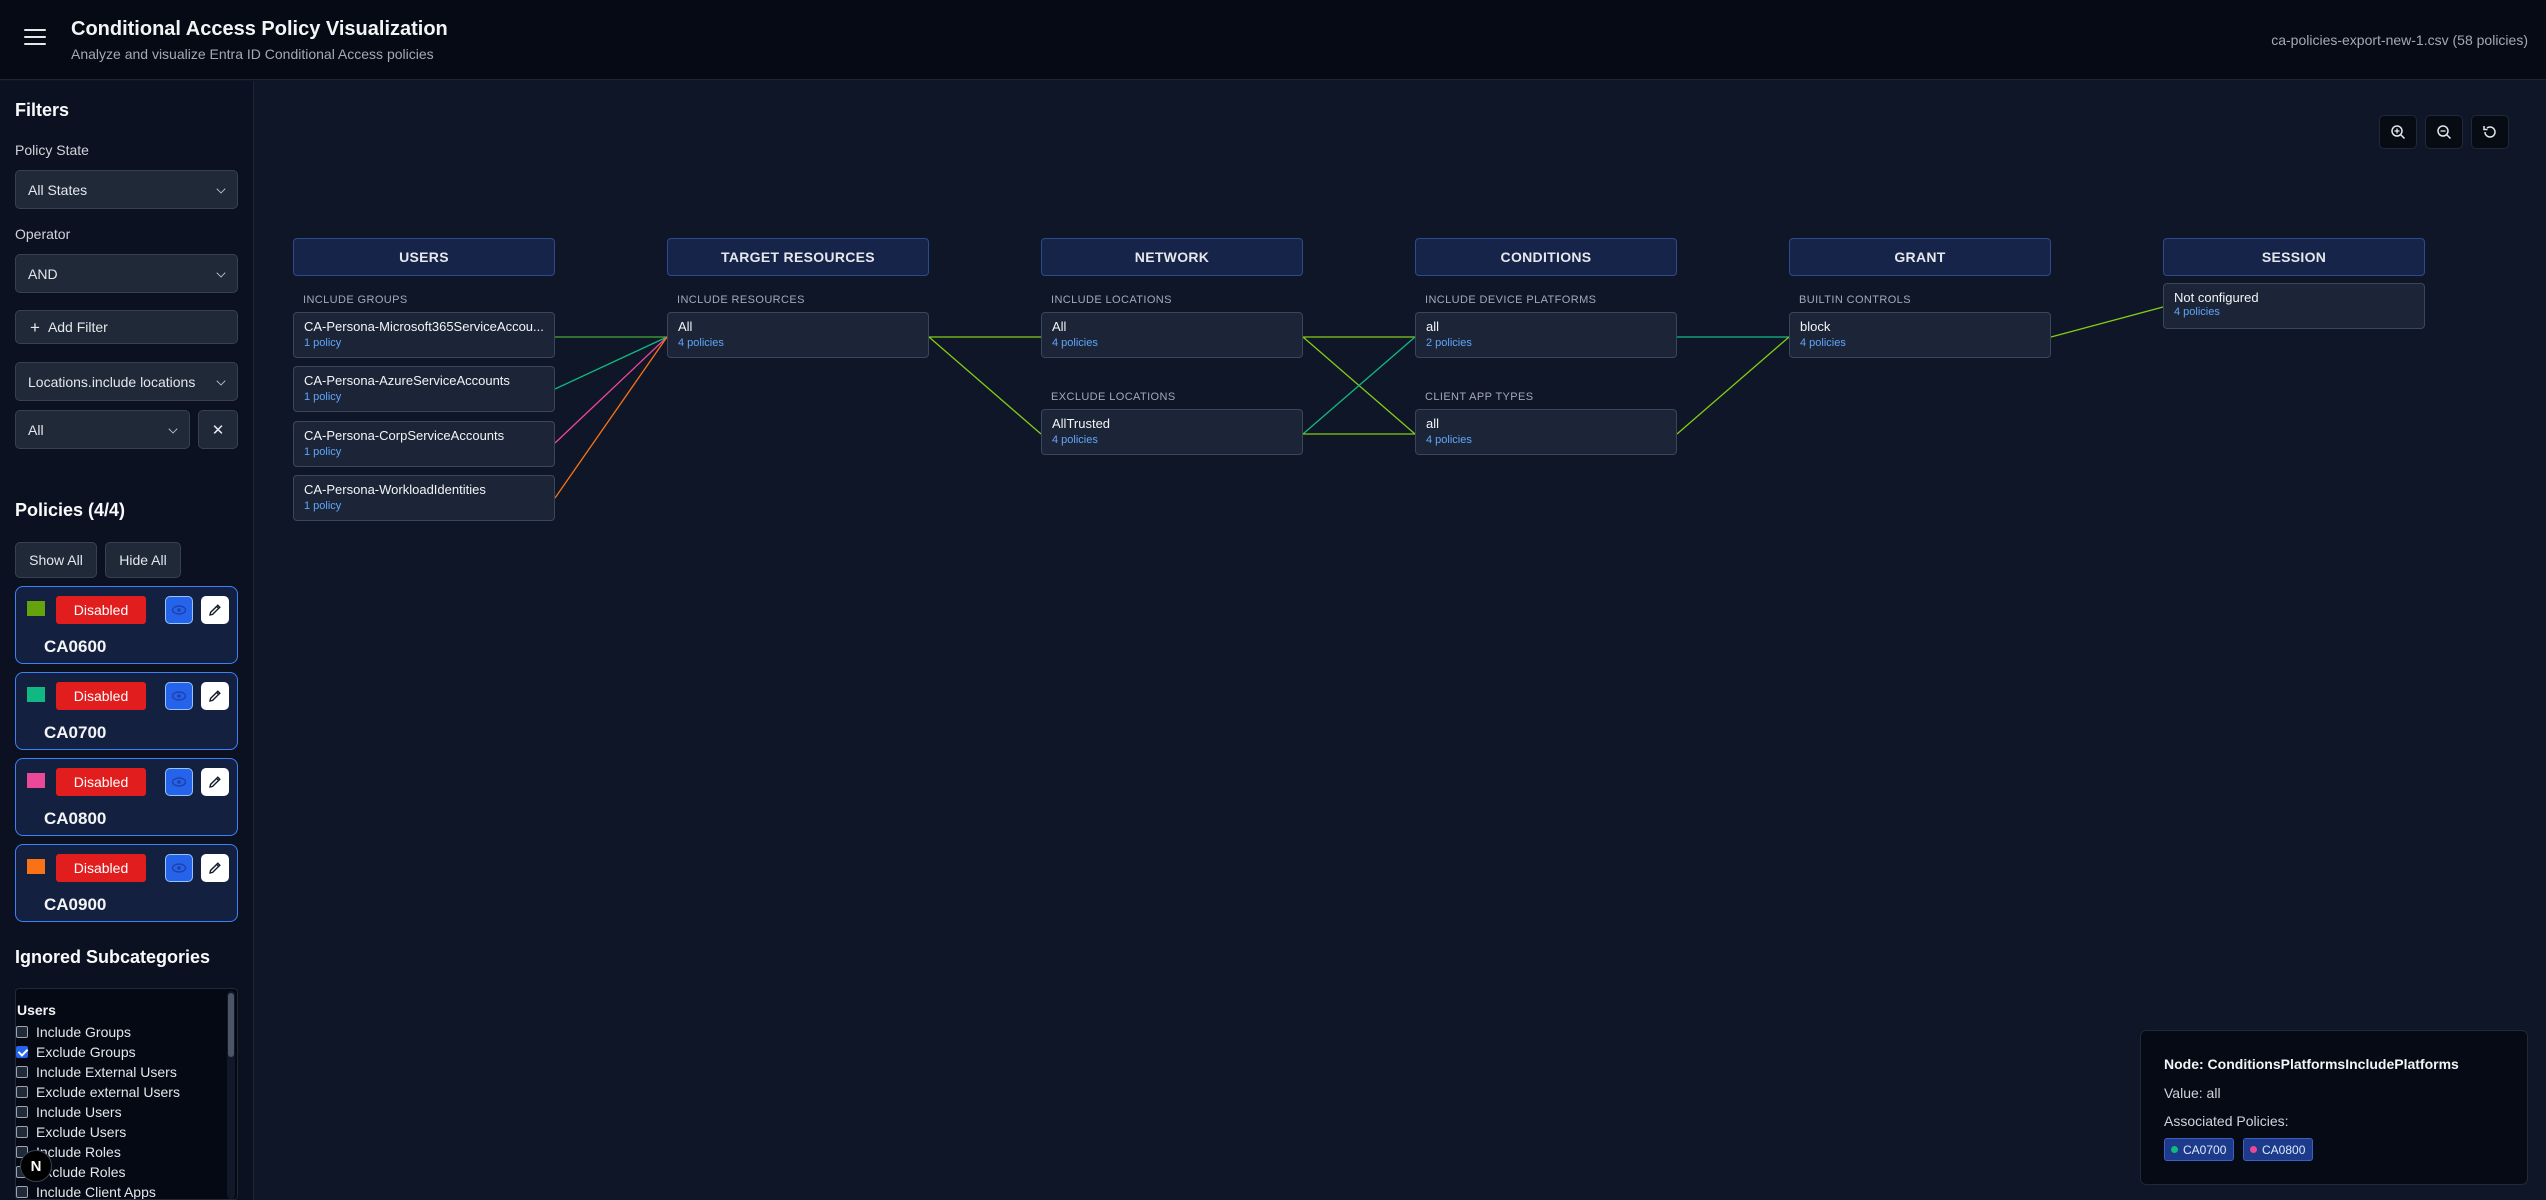 The width and height of the screenshot is (2546, 1200). What do you see at coordinates (126, 273) in the screenshot?
I see `operator-select: AND` at bounding box center [126, 273].